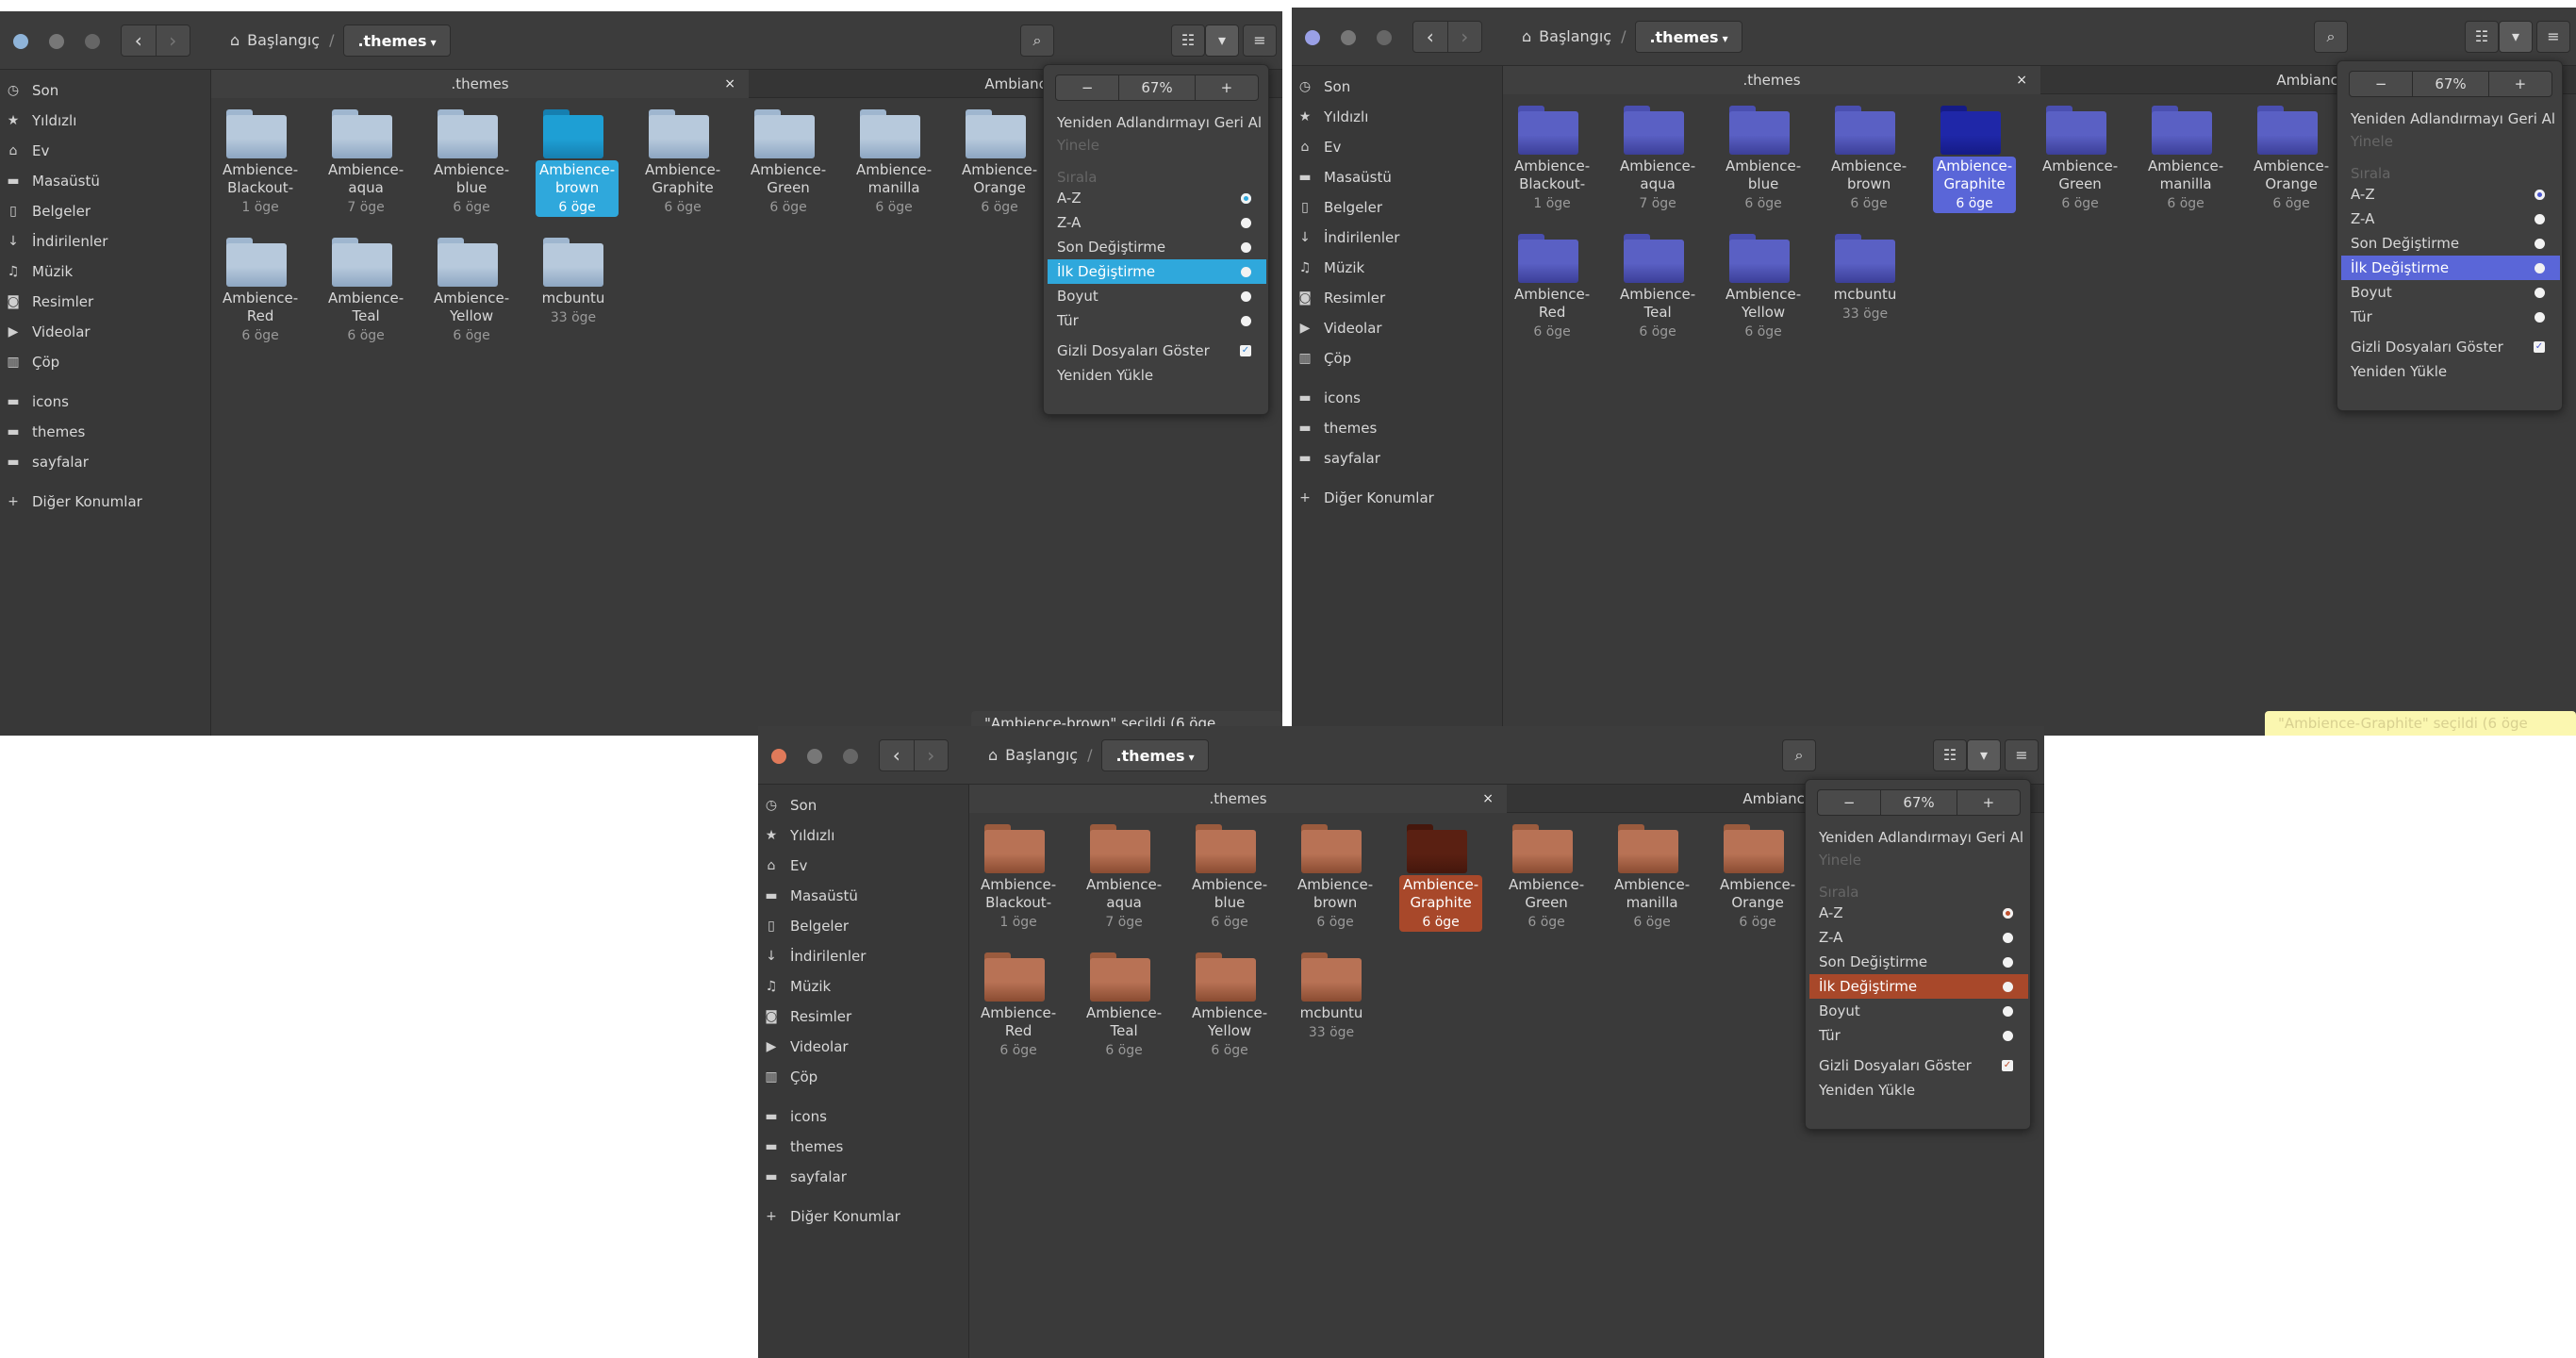  Describe the element at coordinates (105, 211) in the screenshot. I see `sidebar-item: ▯ Belgeler` at that location.